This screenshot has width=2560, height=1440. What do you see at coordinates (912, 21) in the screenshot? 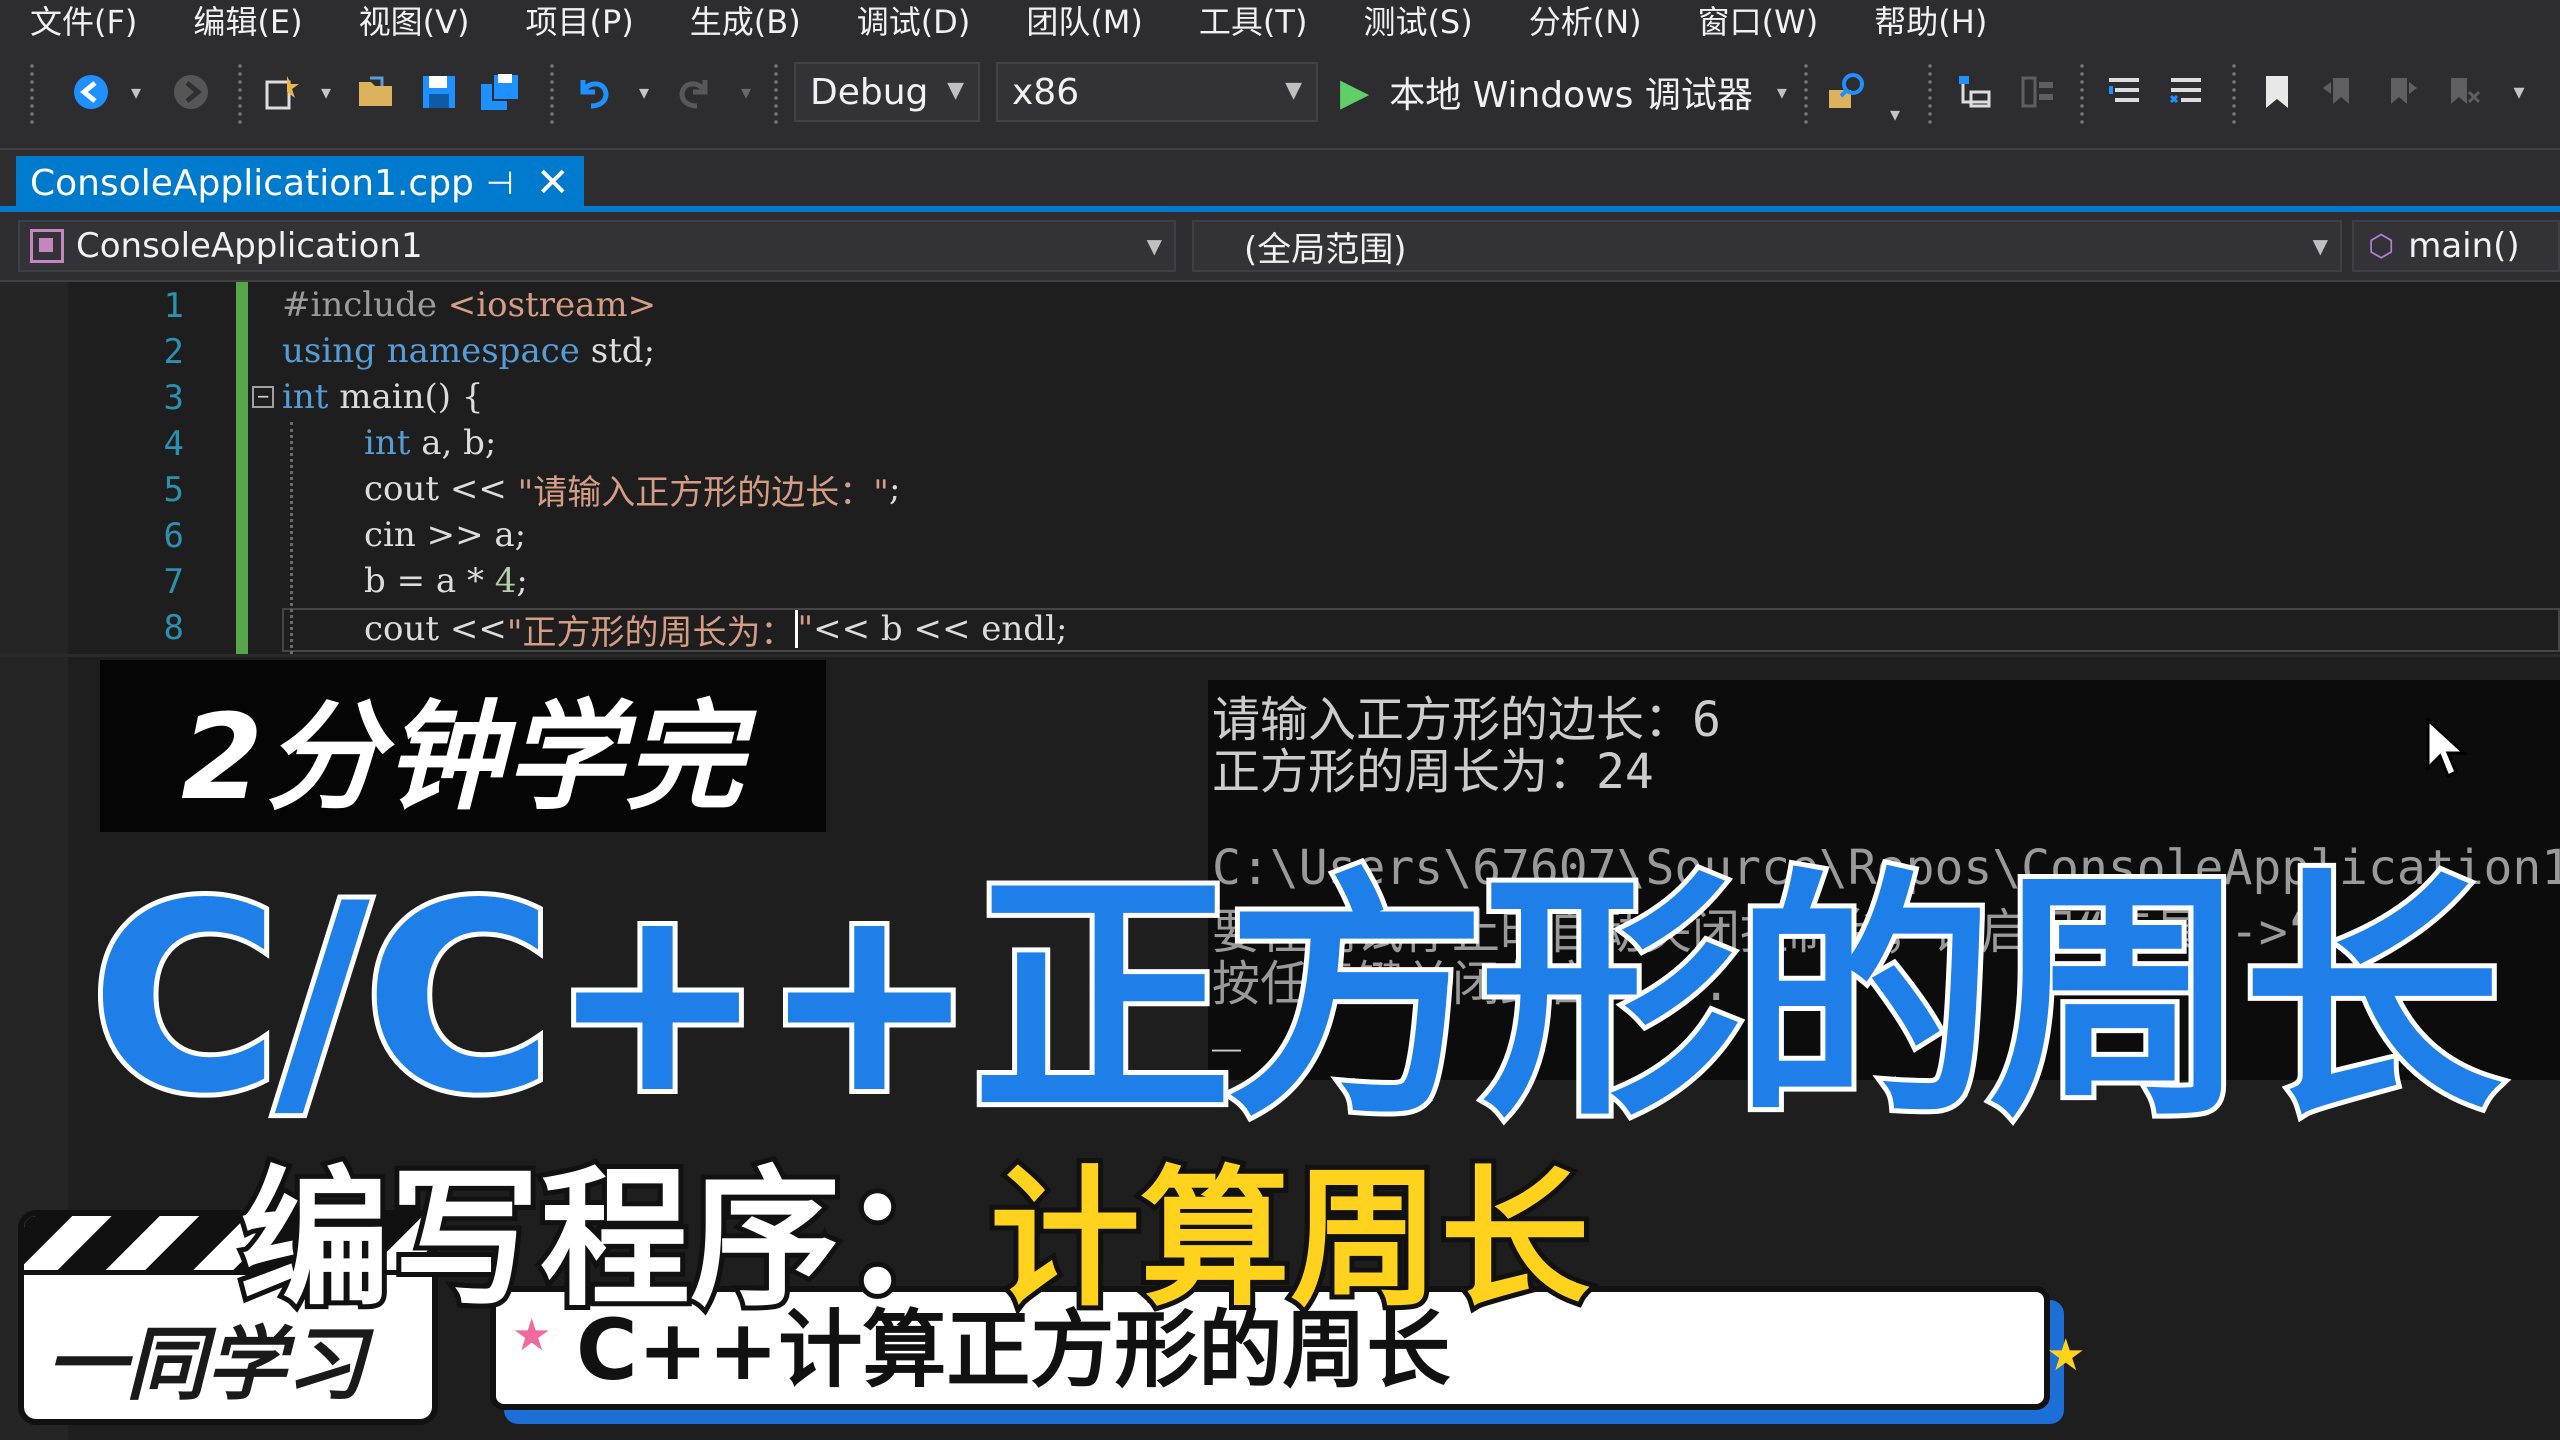
I see `menu-debug: 调试(D)` at bounding box center [912, 21].